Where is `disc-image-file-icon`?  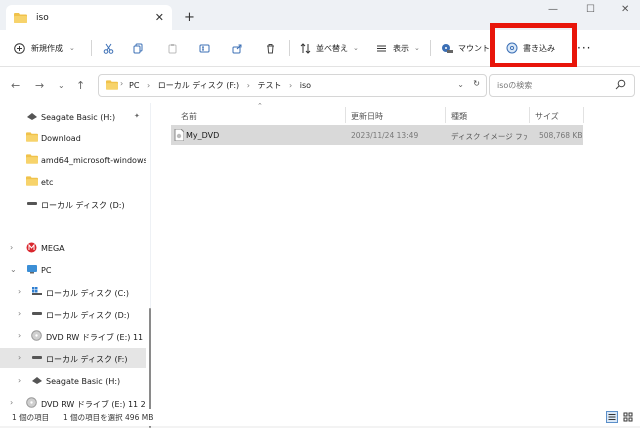 disc-image-file-icon is located at coordinates (179, 135).